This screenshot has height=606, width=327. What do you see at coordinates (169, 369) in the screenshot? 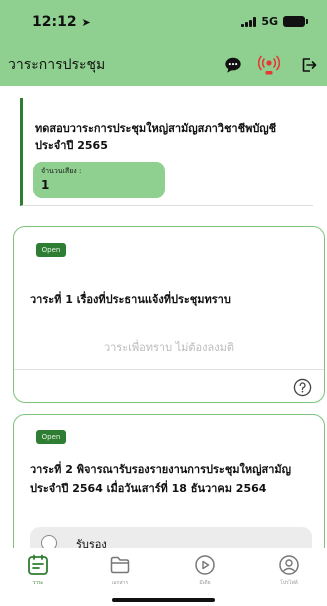
I see `card-divider` at bounding box center [169, 369].